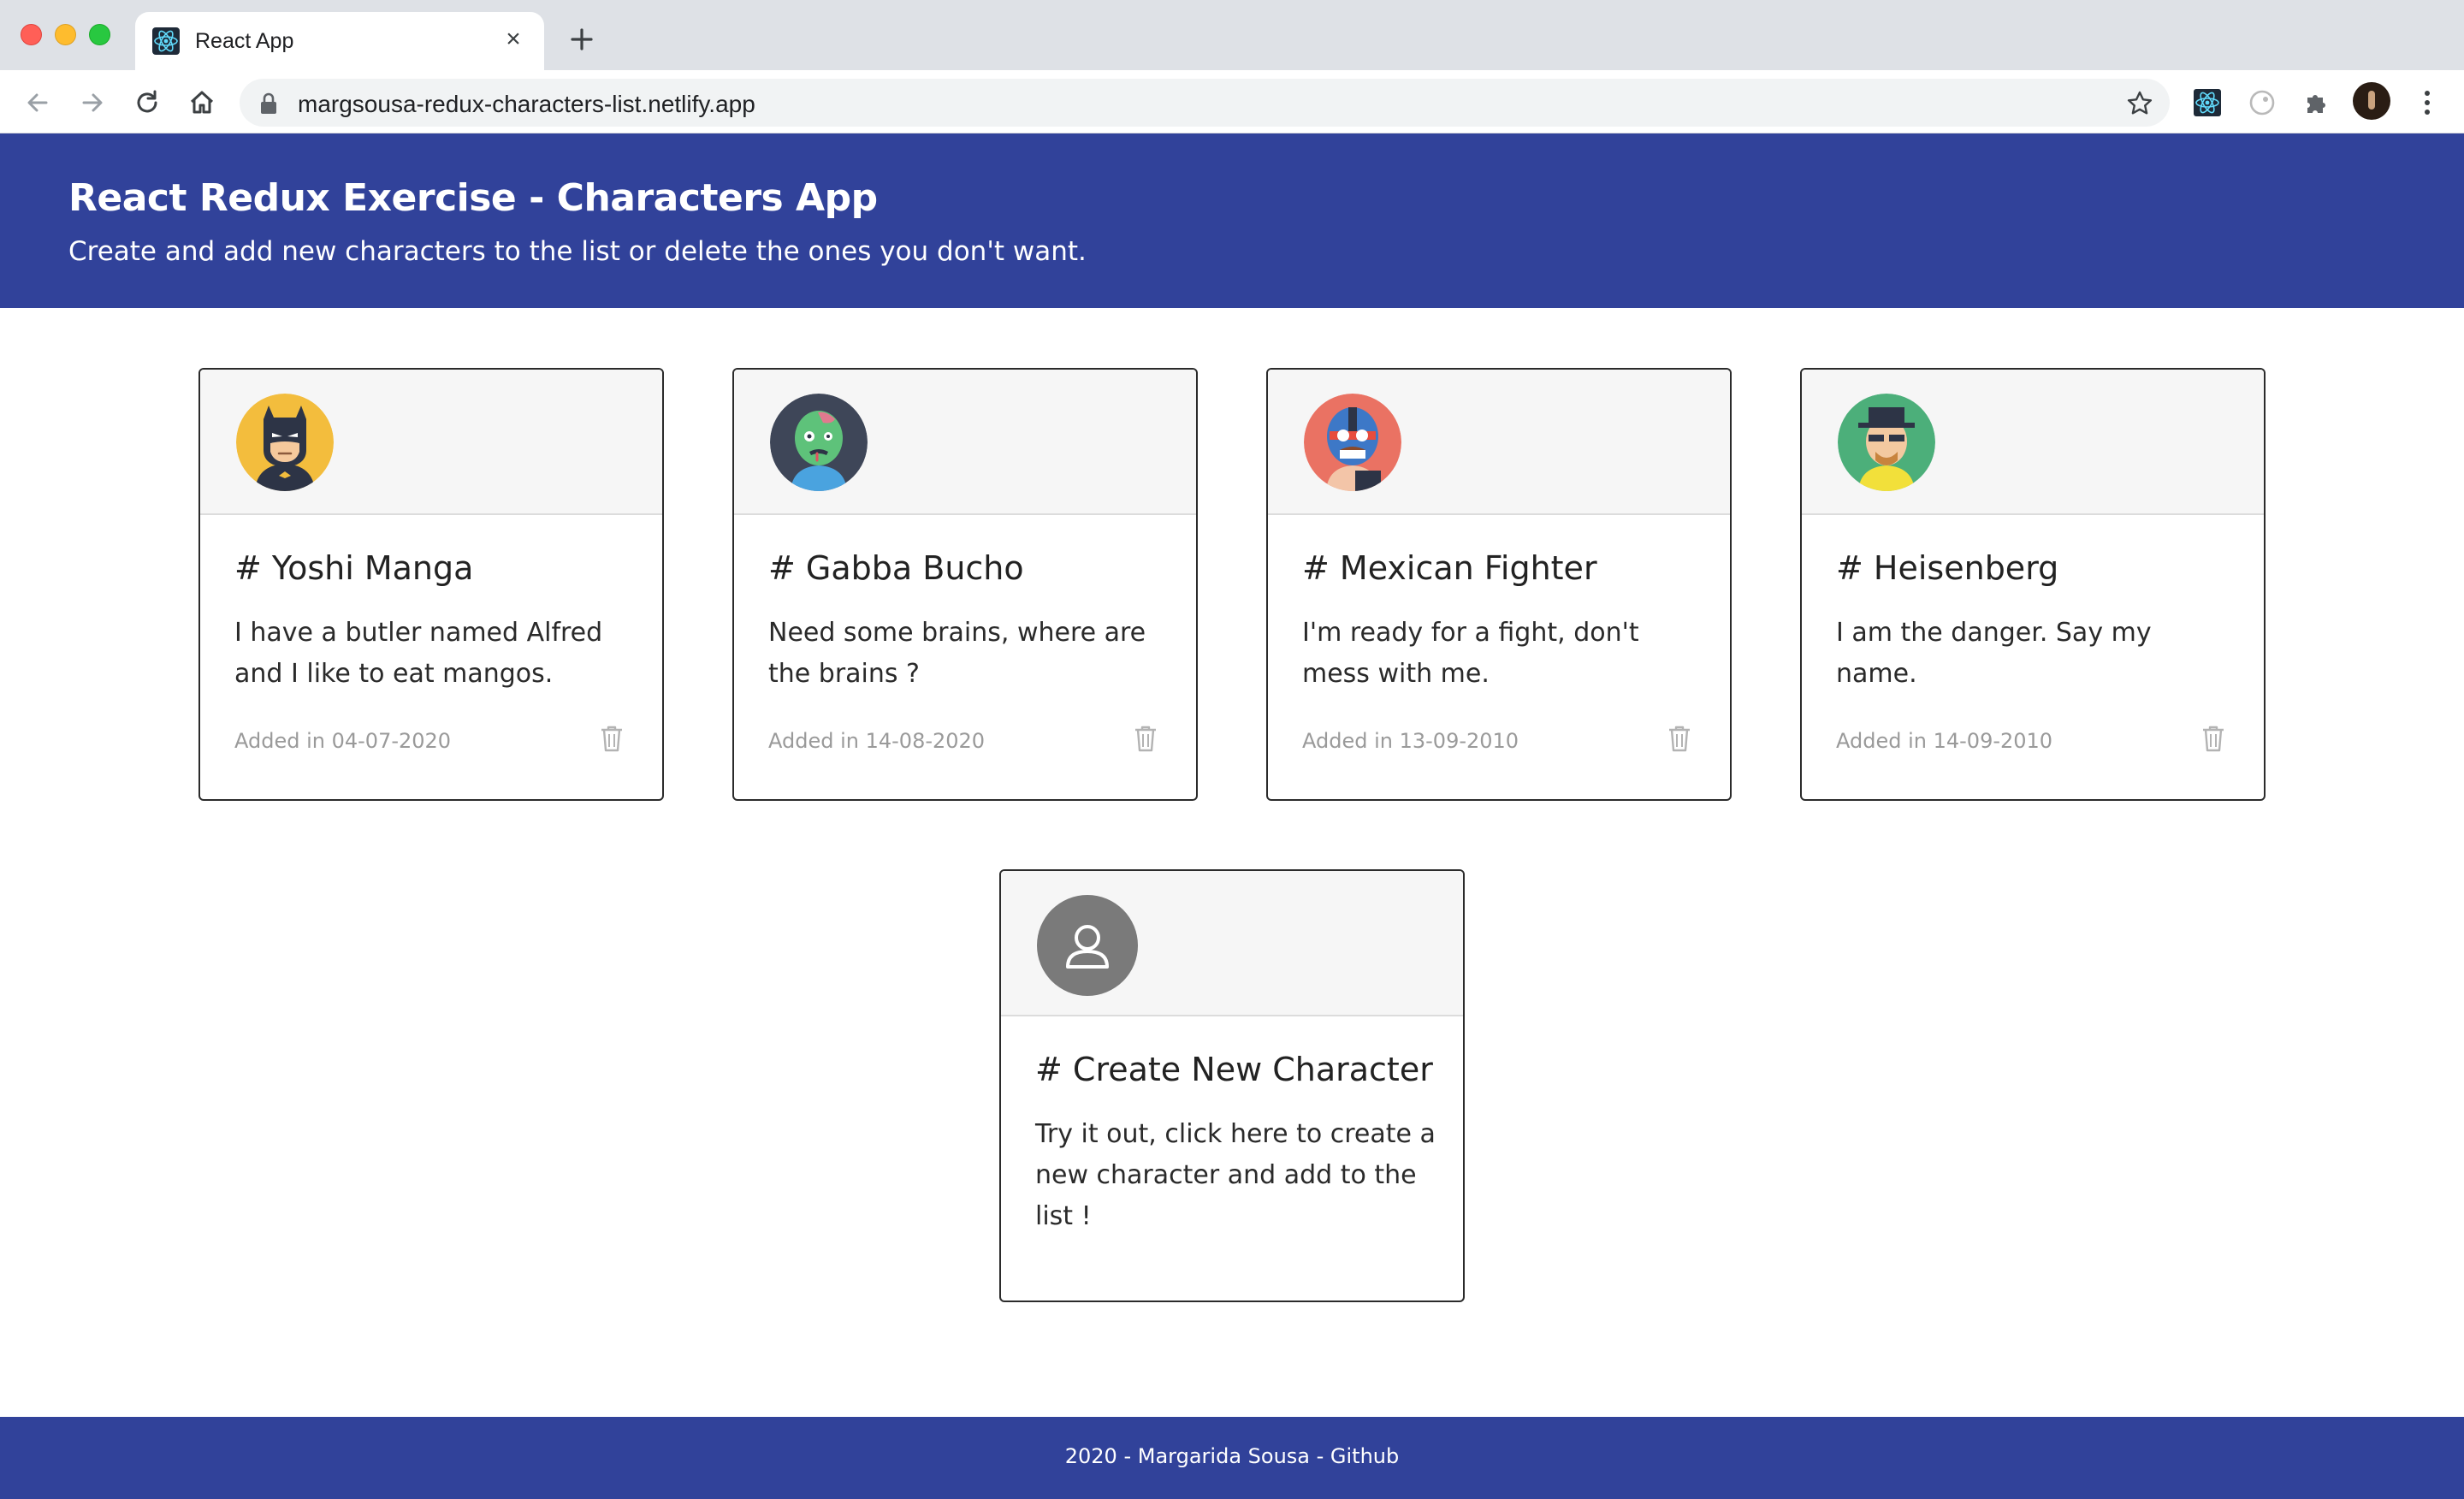 This screenshot has width=2464, height=1499. Describe the element at coordinates (1944, 741) in the screenshot. I see `character-date: Added in 14-09-2010` at that location.